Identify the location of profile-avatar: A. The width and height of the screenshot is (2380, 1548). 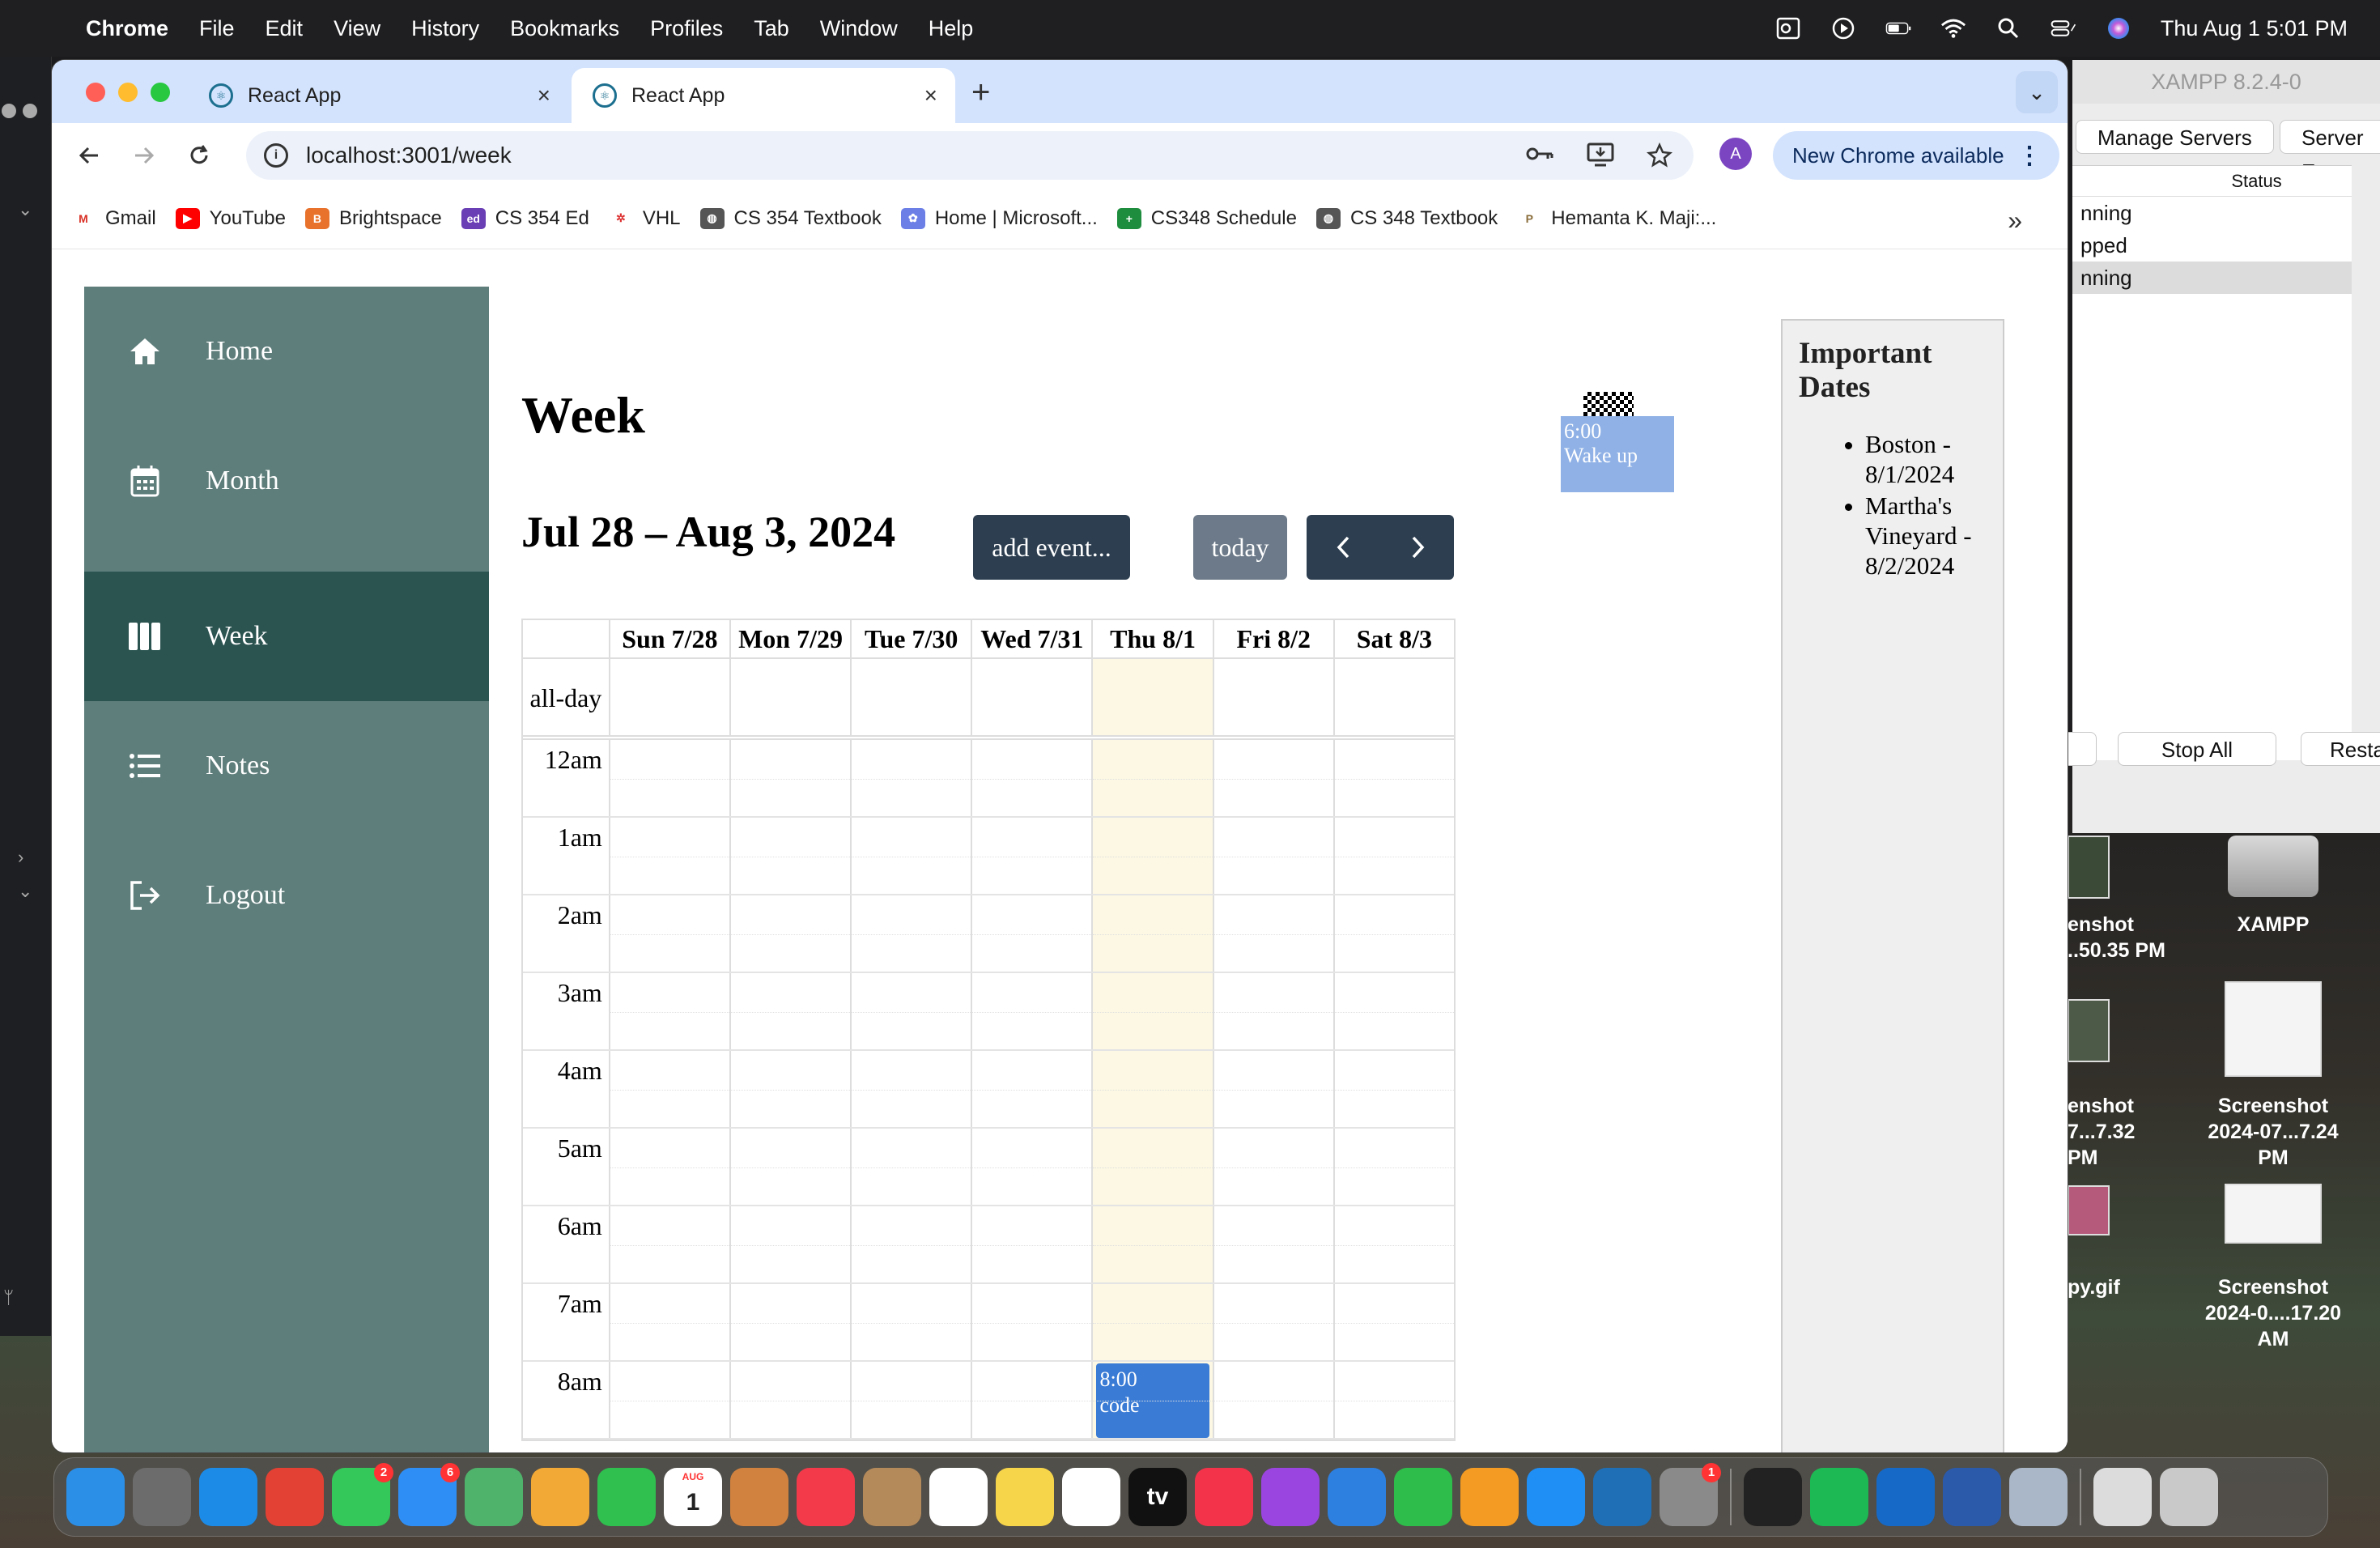
(1736, 154).